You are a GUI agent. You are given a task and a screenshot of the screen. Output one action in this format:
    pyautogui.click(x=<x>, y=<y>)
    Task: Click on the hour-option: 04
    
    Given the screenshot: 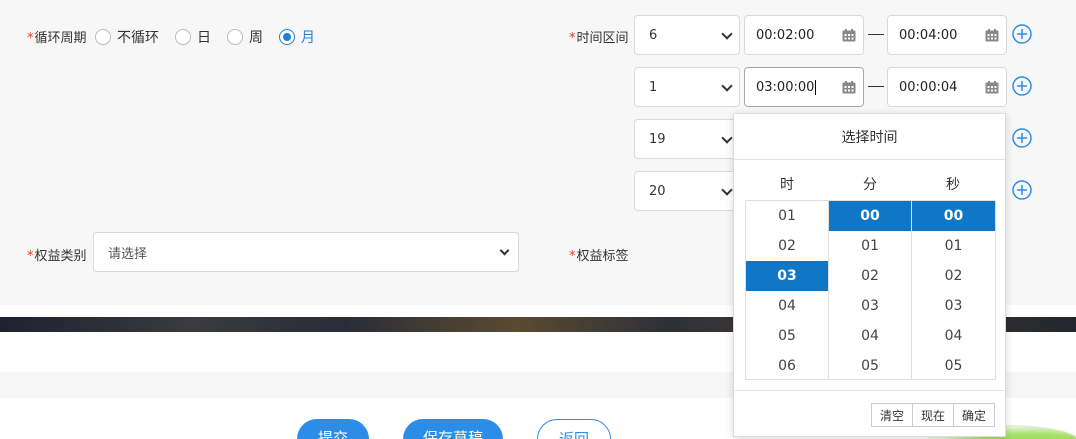 What is the action you would take?
    pyautogui.click(x=787, y=306)
    